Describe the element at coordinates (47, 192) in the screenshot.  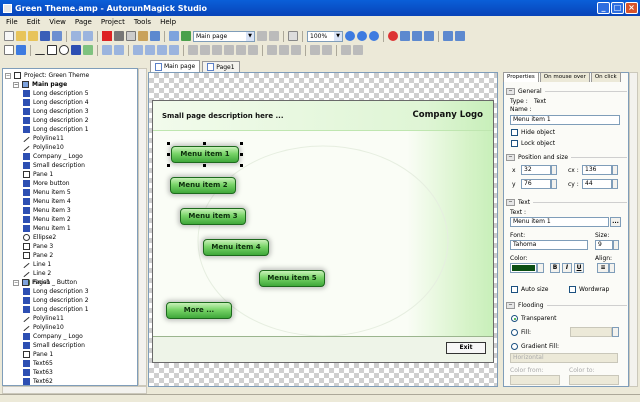
I see `tree-item: Menu item 5` at that location.